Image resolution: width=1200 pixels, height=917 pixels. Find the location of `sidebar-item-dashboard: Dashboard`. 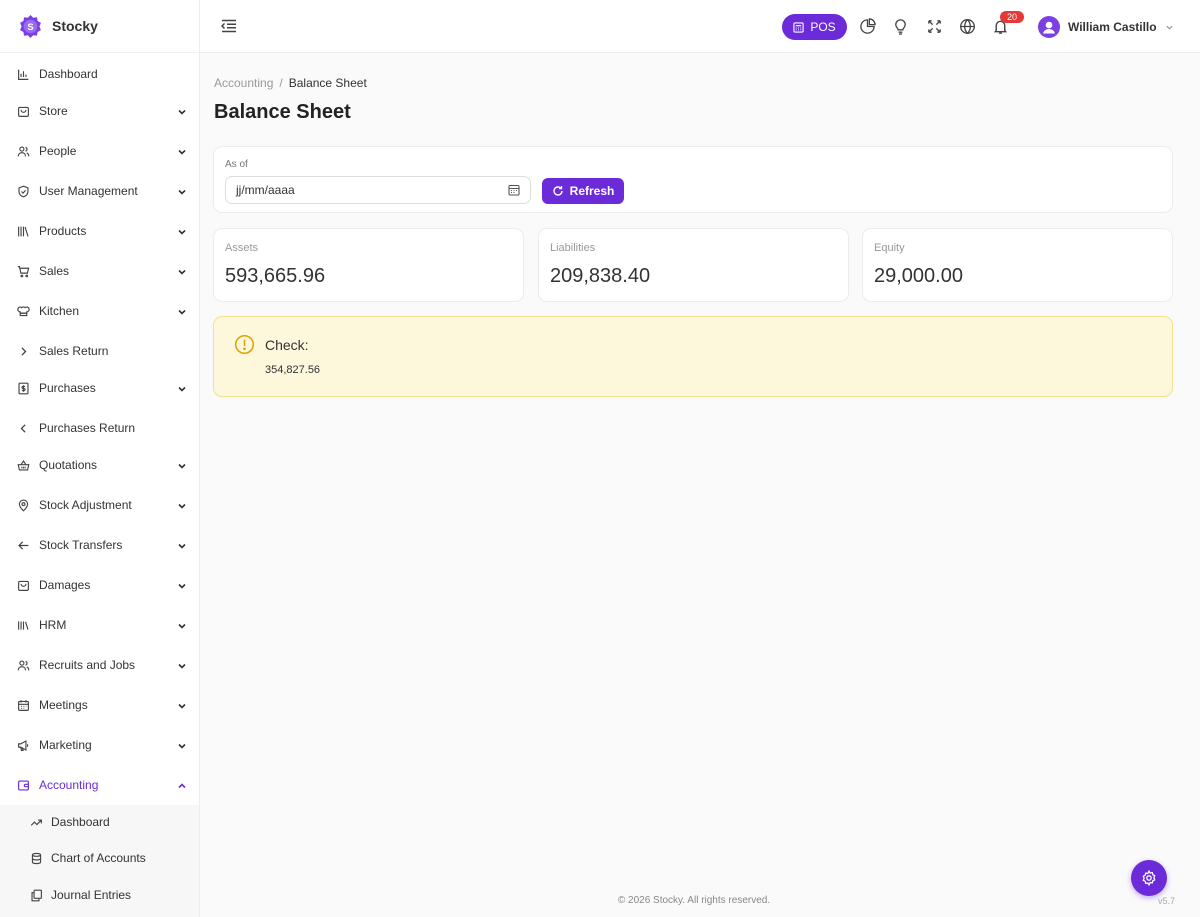

sidebar-item-dashboard: Dashboard is located at coordinates (99, 74).